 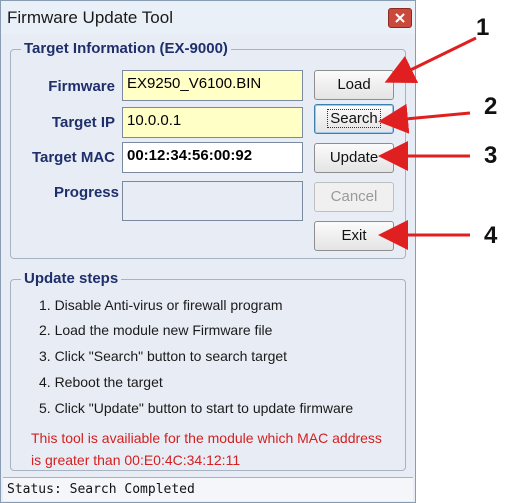 What do you see at coordinates (208, 17) in the screenshot?
I see `title-bar: Firmware Update Tool` at bounding box center [208, 17].